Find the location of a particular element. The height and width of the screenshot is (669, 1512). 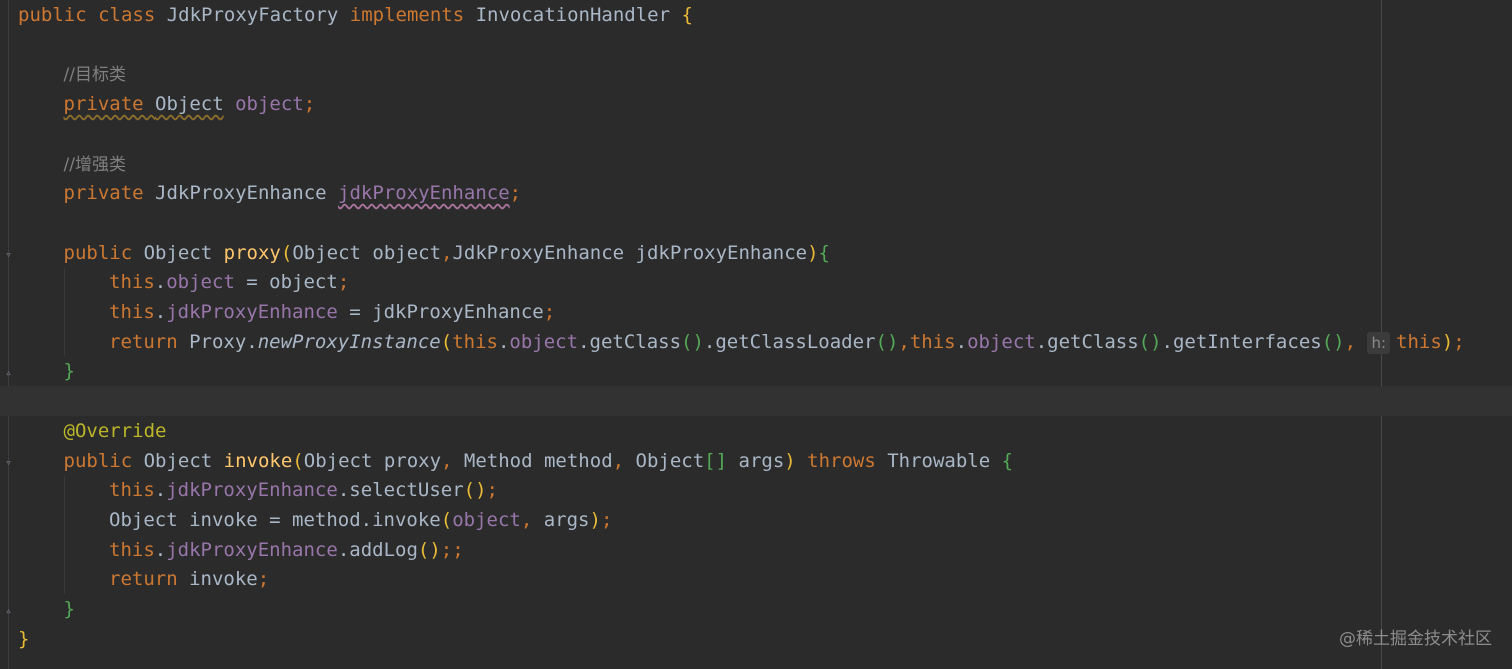

code-token: //目标类 is located at coordinates (94, 75).